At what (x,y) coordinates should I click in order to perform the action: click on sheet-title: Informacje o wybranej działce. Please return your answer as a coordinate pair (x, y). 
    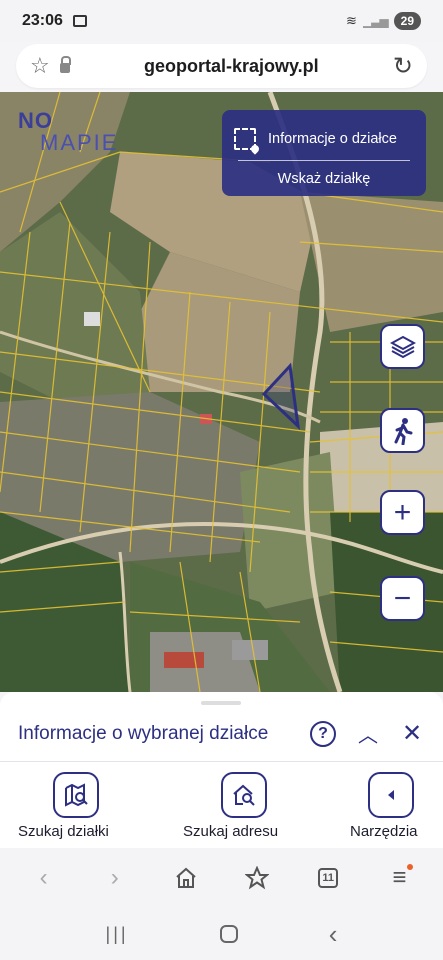
    Looking at the image, I should click on (149, 734).